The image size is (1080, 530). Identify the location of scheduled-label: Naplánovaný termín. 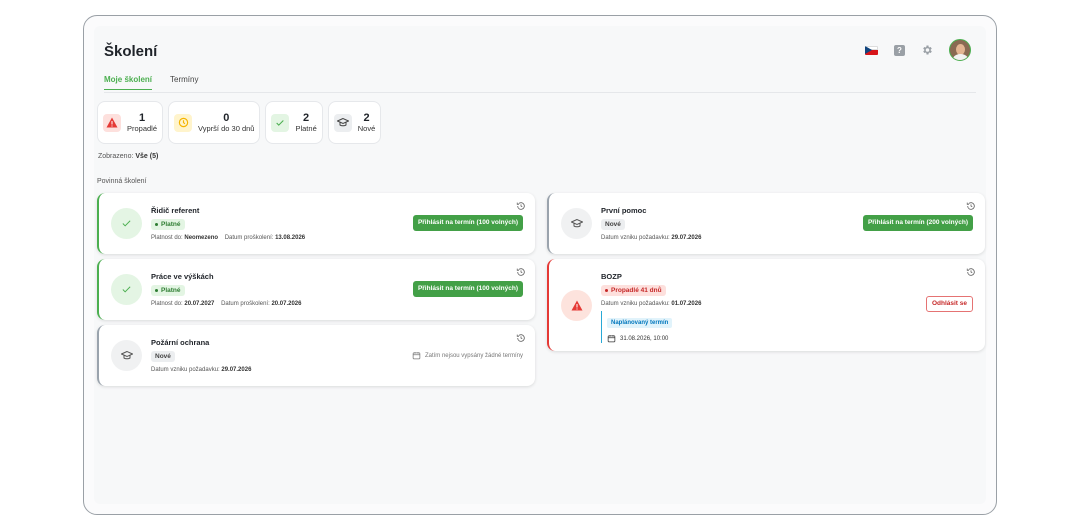
(640, 323).